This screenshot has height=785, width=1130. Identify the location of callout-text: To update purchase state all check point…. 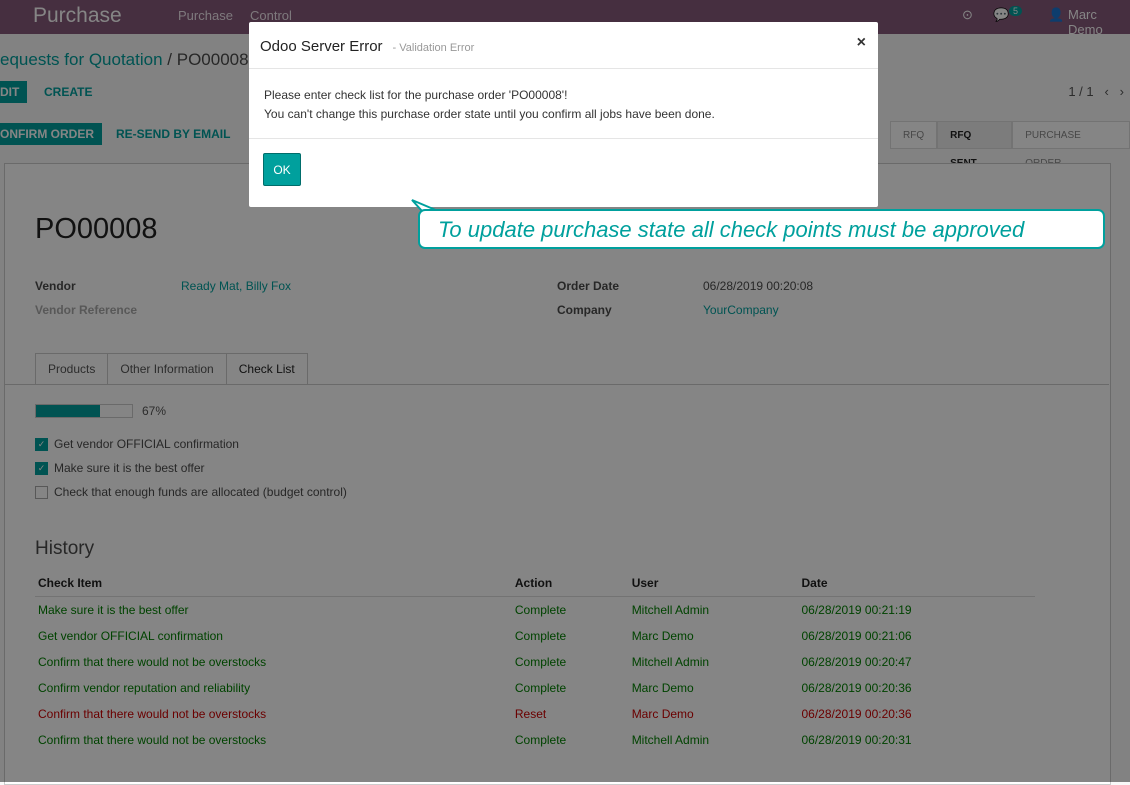
(731, 229).